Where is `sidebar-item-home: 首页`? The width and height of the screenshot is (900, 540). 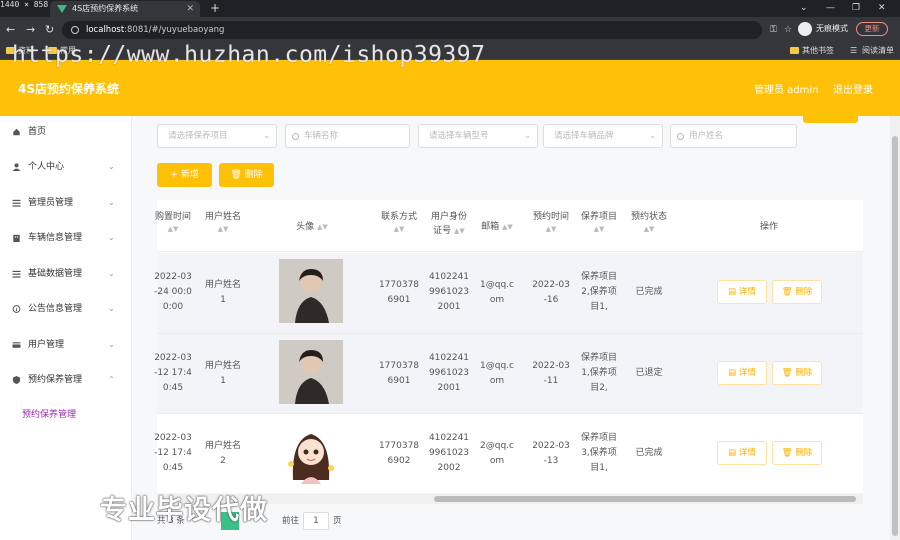 sidebar-item-home: 首页 is located at coordinates (66, 132).